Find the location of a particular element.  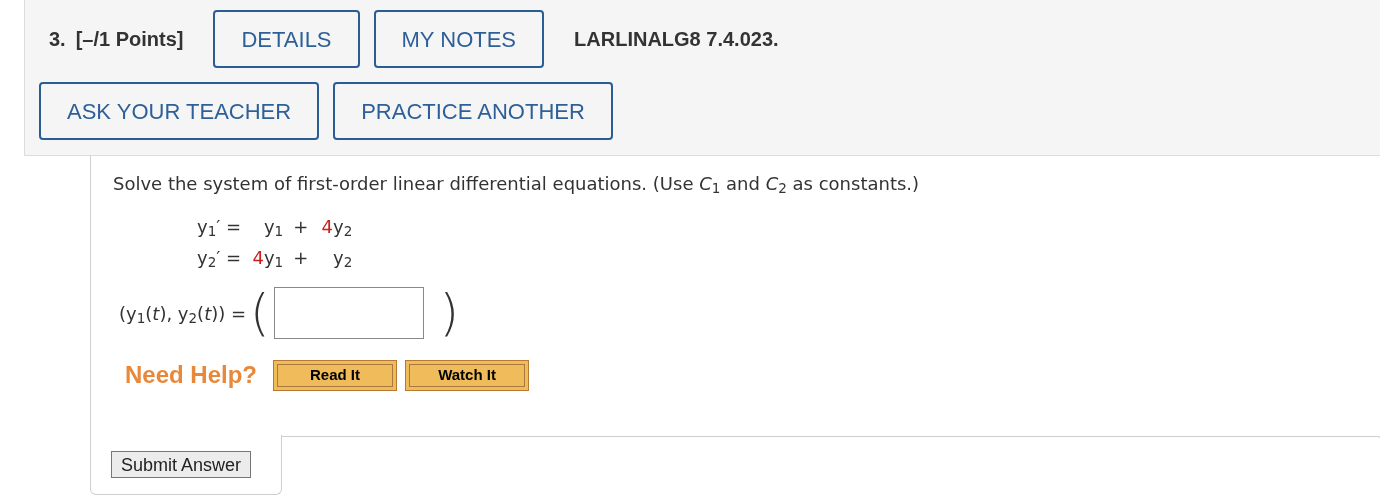

answer-label: (y$_{1}$(t), y$_{2}$(t)) = is located at coordinates (183, 314).